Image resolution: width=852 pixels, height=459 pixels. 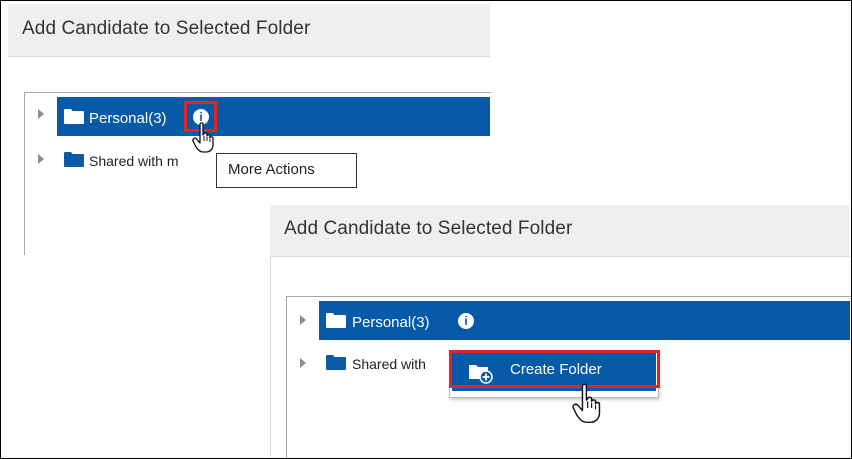 I want to click on front-dialog-header: Add Candidate to Selected Folder, so click(x=560, y=231).